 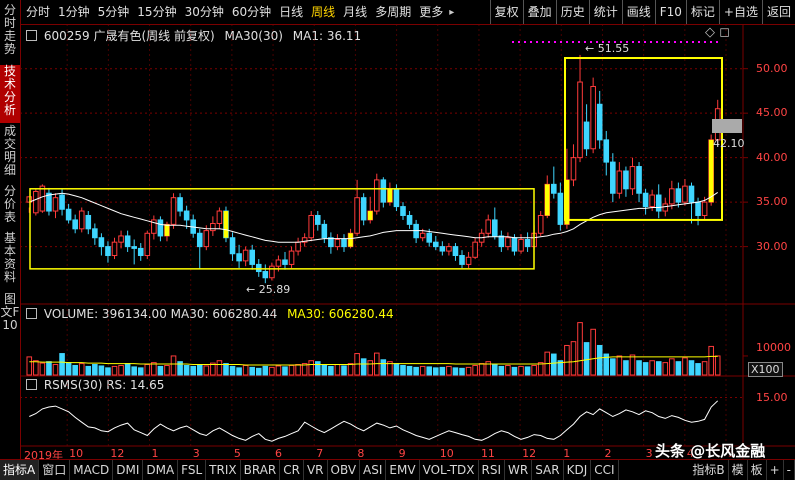 I want to click on low-annotation: ← 25.89, so click(x=268, y=289).